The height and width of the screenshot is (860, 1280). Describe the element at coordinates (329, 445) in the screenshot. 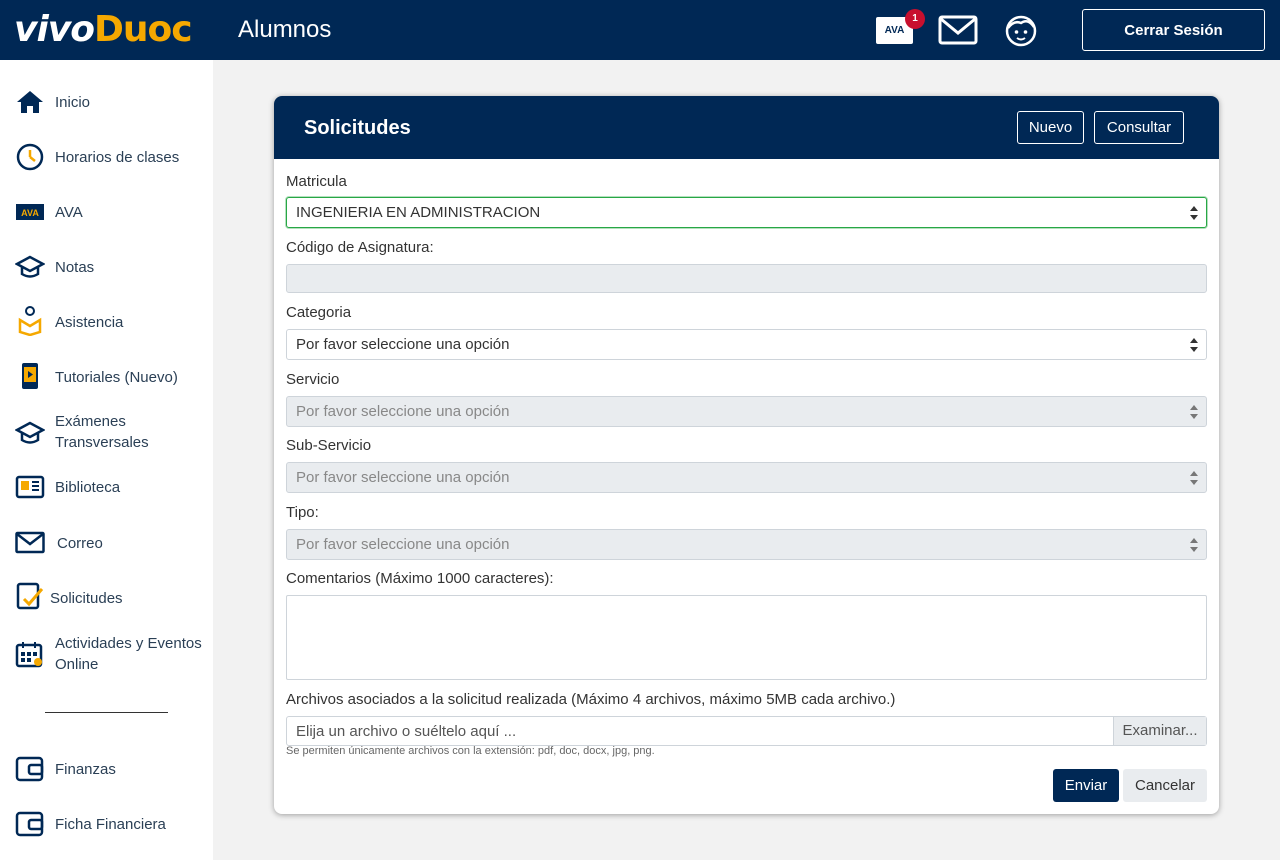

I see `subservicio-label: Sub-Servicio` at that location.